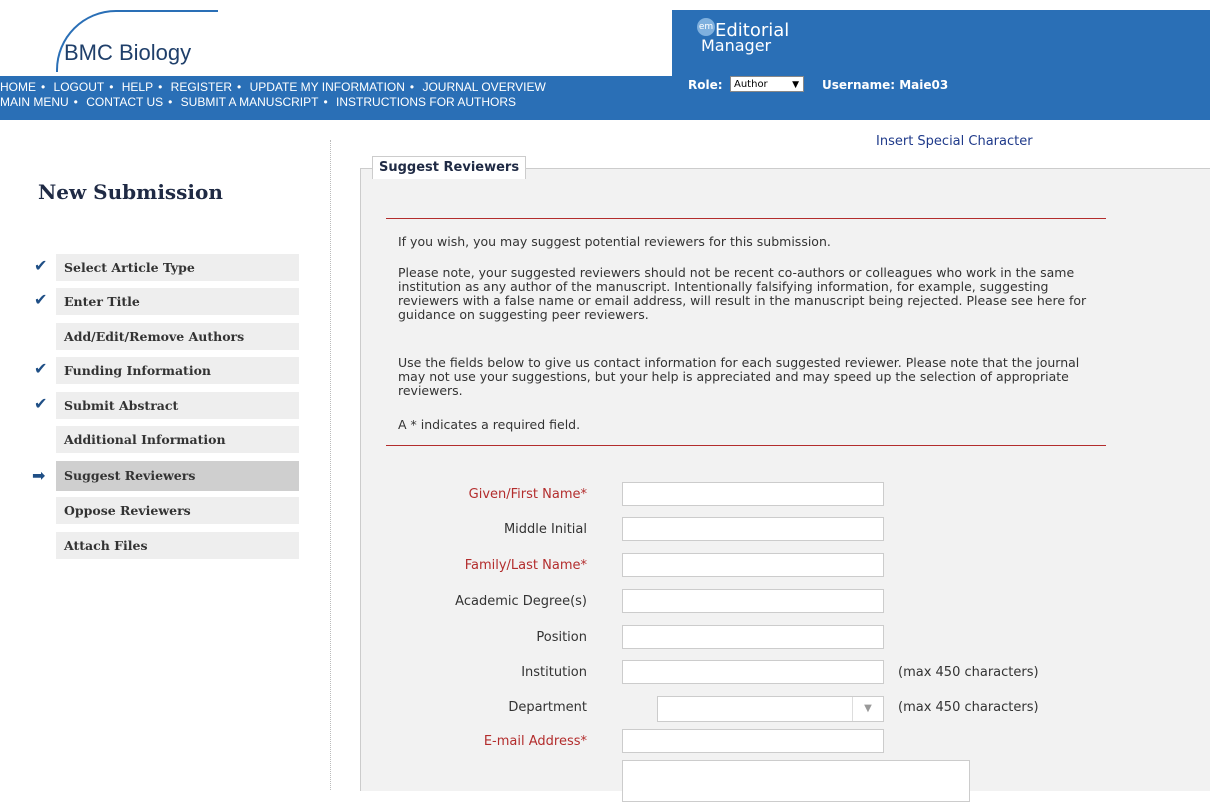  I want to click on academic-degree-label: Academic Degree(s), so click(521, 601).